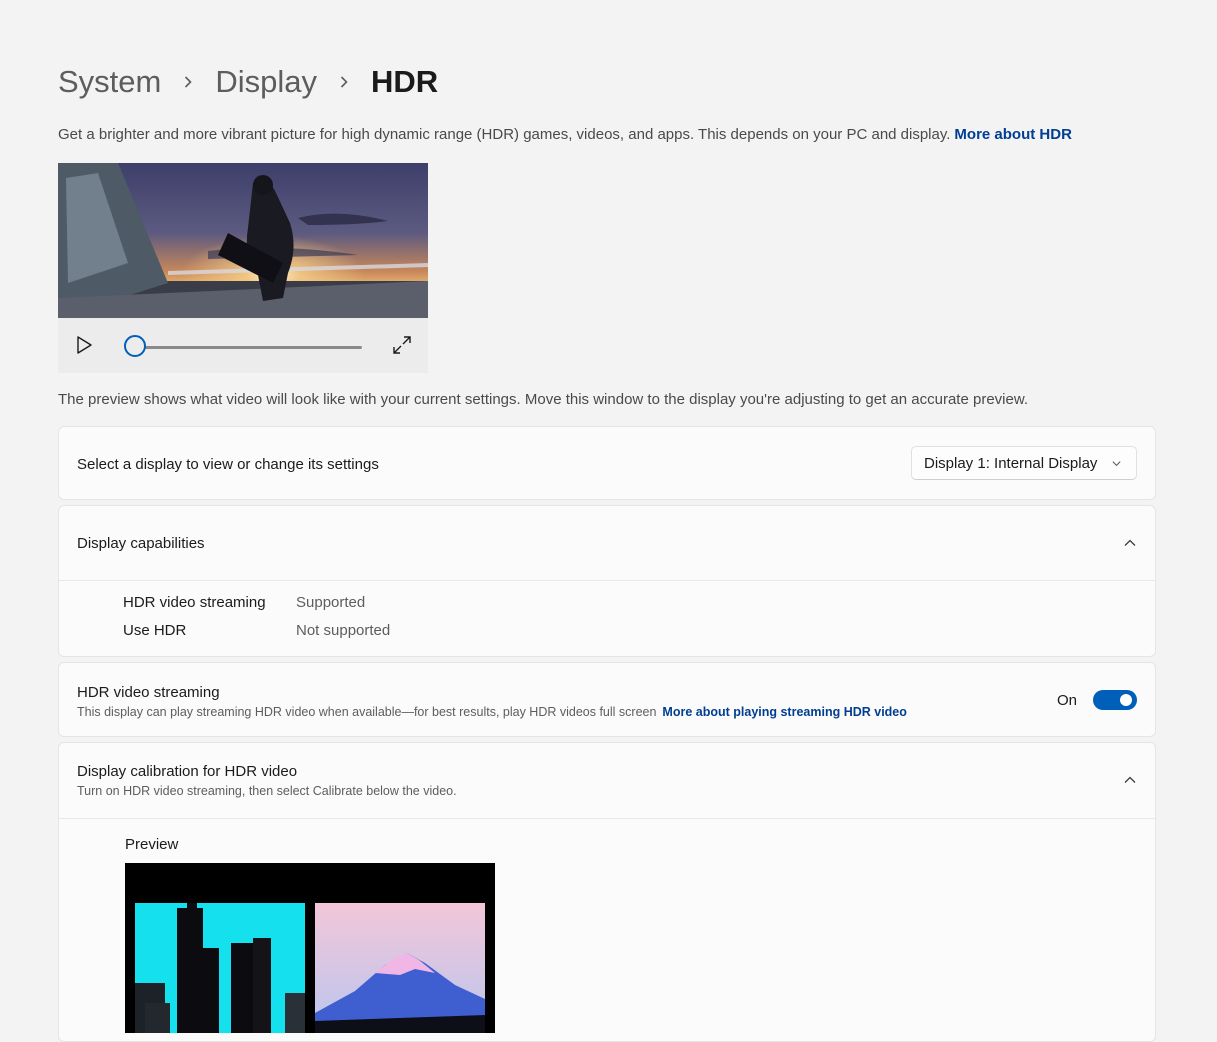 This screenshot has width=1217, height=1042. I want to click on hdr-streaming-toggle, so click(1115, 700).